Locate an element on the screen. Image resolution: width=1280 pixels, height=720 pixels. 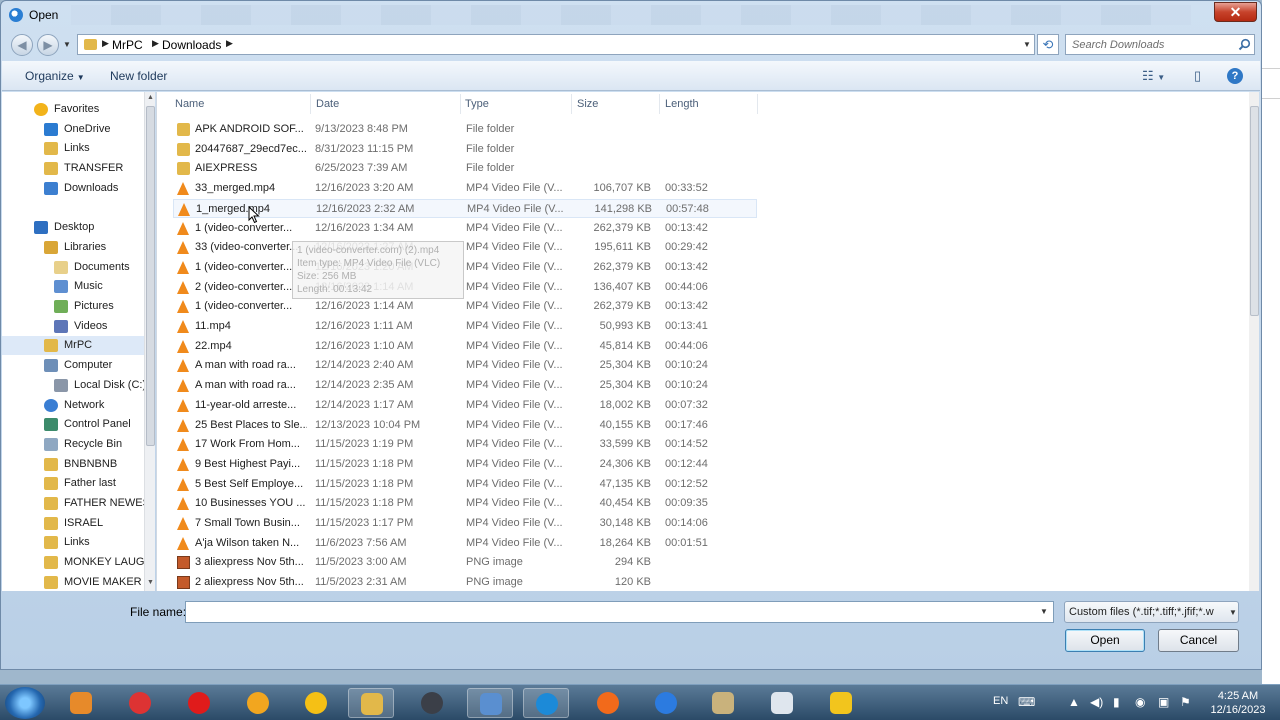
search-icon is located at coordinates (1244, 44).